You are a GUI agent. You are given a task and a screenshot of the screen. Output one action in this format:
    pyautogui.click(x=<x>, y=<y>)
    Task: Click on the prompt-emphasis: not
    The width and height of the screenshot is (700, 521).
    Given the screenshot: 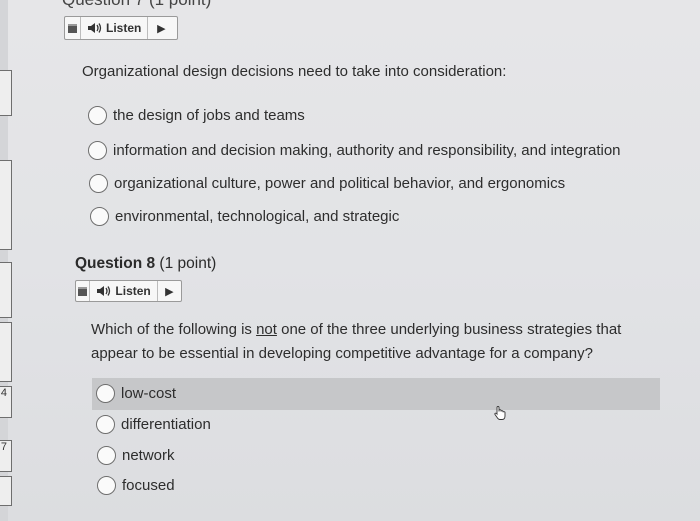 What is the action you would take?
    pyautogui.click(x=266, y=329)
    